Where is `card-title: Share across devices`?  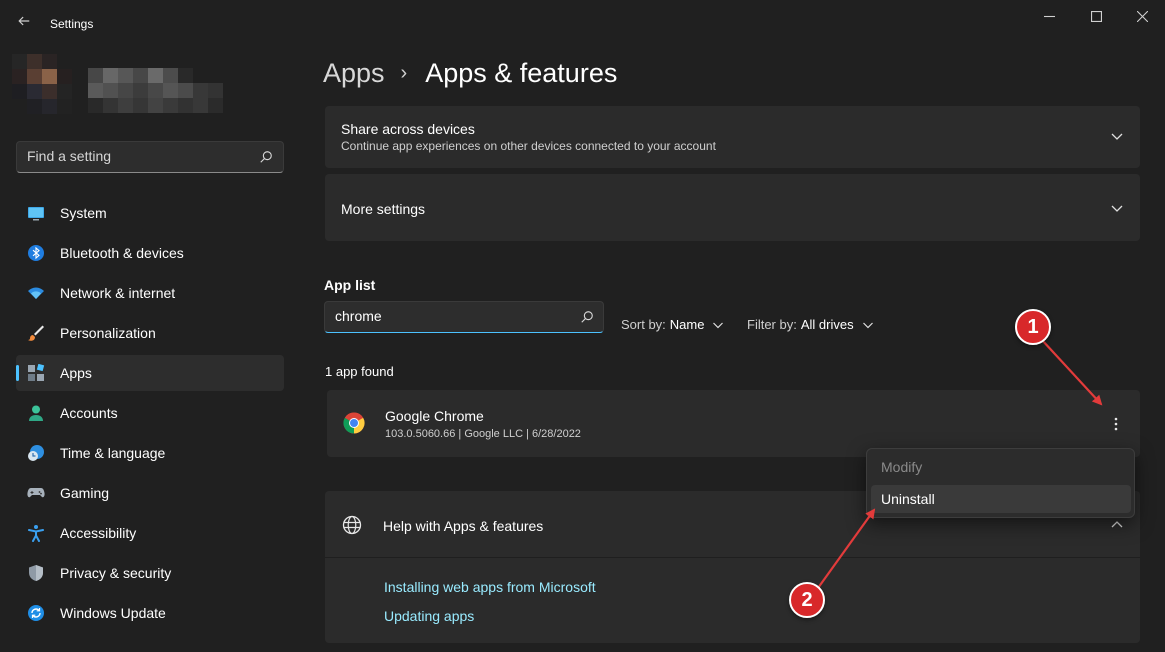 card-title: Share across devices is located at coordinates (408, 129).